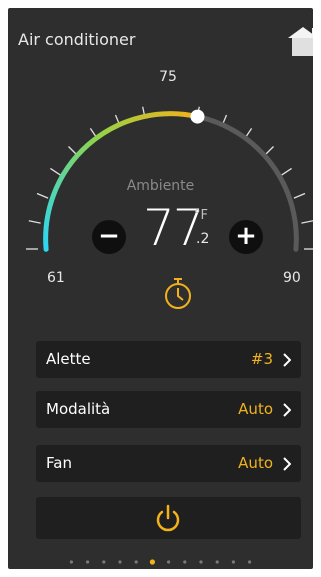  I want to click on scale-label-75: 75, so click(168, 77).